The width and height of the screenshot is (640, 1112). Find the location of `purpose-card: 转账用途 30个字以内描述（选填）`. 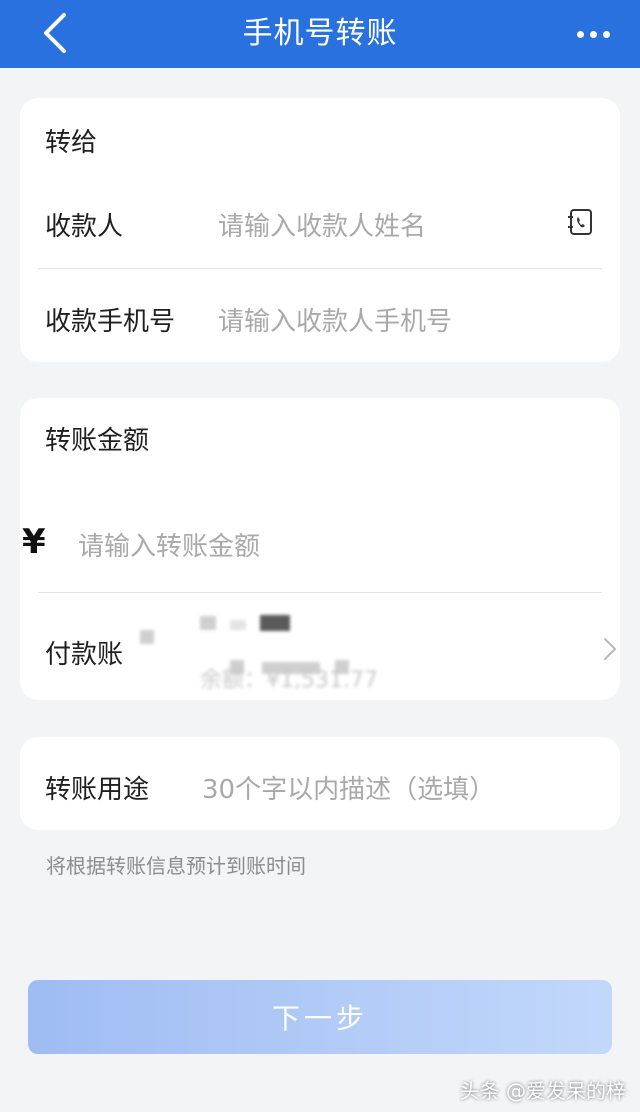

purpose-card: 转账用途 30个字以内描述（选填） is located at coordinates (320, 783).